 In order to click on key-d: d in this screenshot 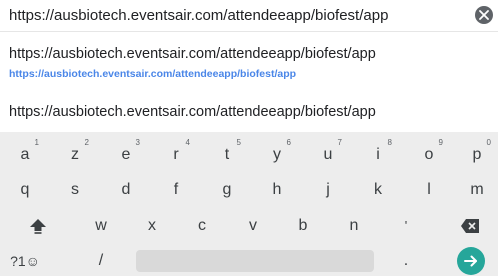, I will do `click(126, 190)`.